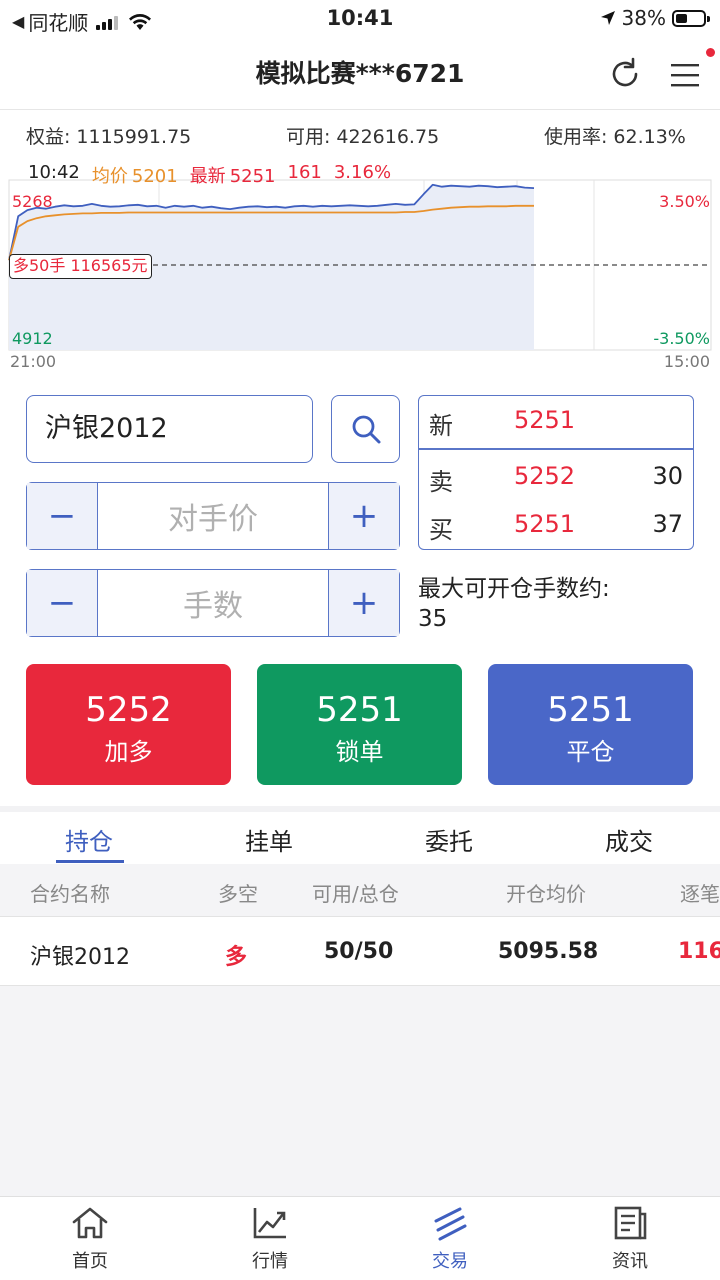 Image resolution: width=720 pixels, height=1280 pixels. Describe the element at coordinates (502, 423) in the screenshot. I see `quote-new-row: 新 5251` at that location.